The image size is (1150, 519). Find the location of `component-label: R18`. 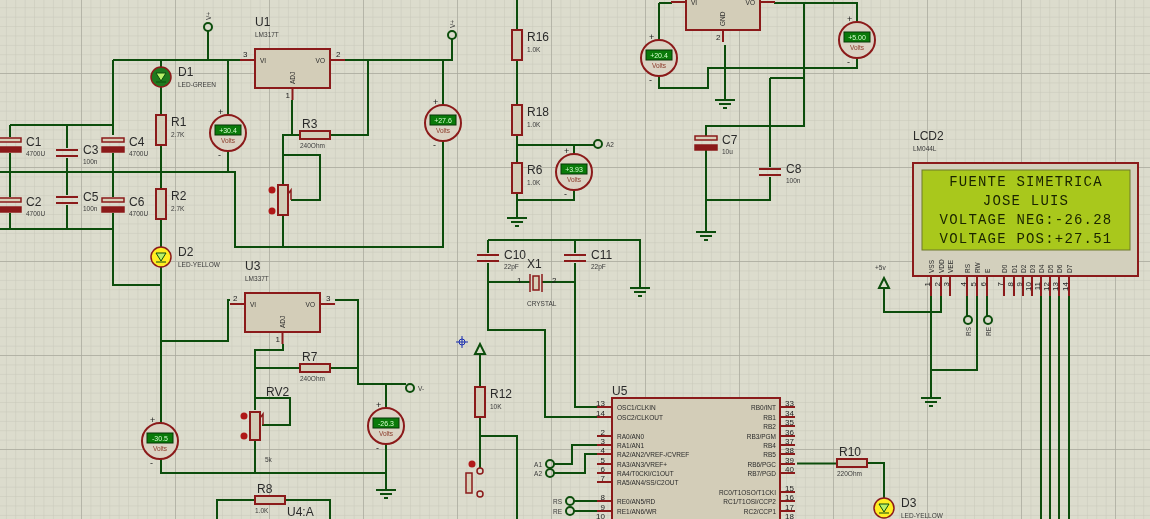

component-label: R18 is located at coordinates (538, 112).